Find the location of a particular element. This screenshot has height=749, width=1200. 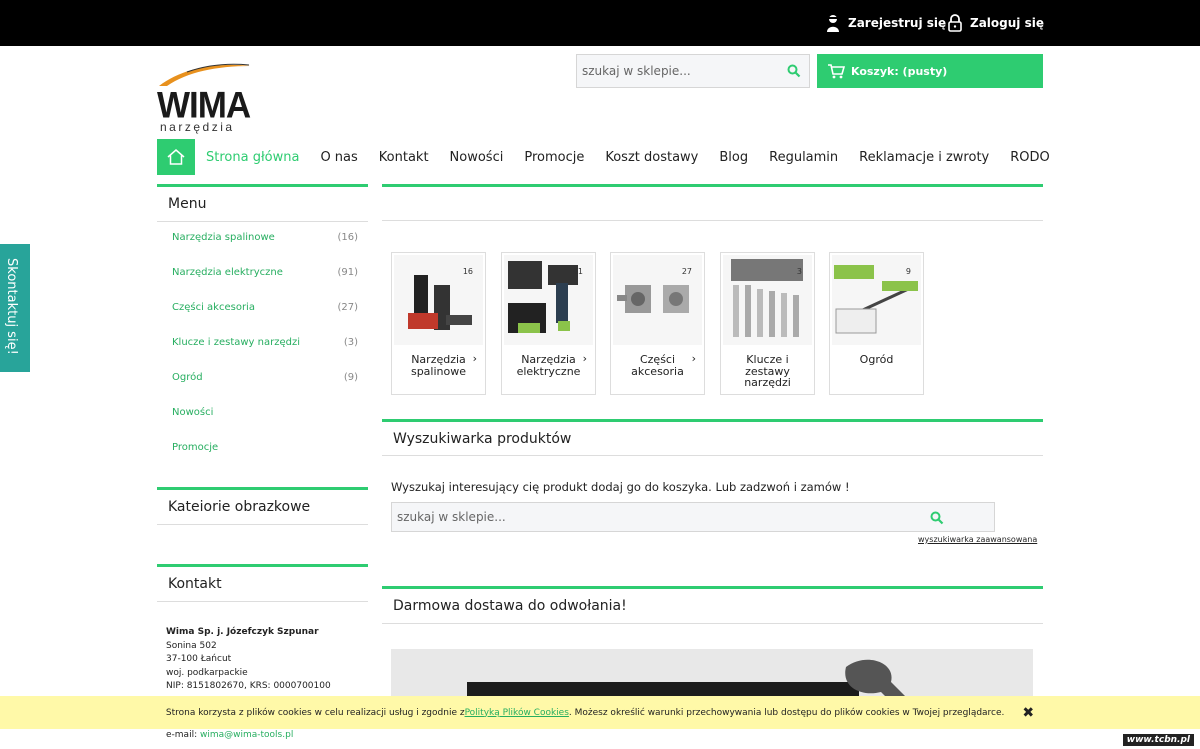

category-tile: 27 Części akcesoria › is located at coordinates (657, 323).